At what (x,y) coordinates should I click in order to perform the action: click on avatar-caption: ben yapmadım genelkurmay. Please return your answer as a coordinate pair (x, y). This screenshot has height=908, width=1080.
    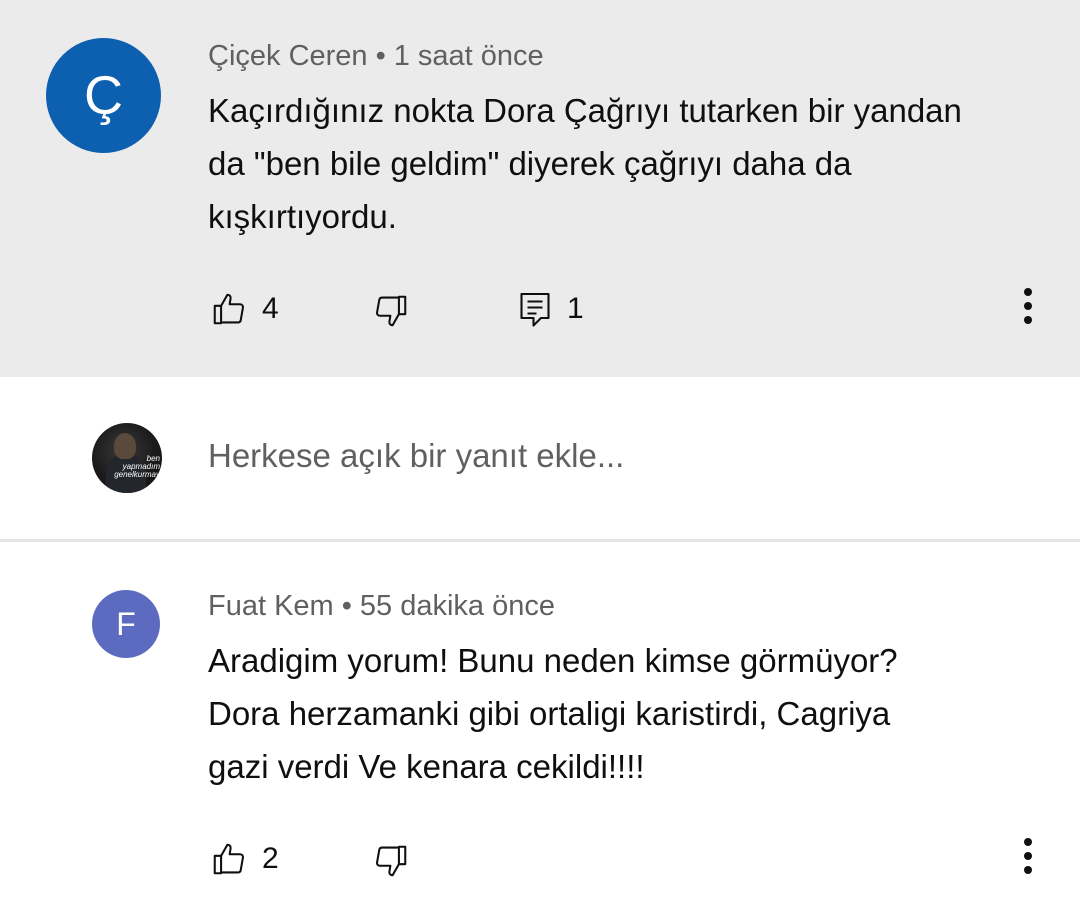
    Looking at the image, I should click on (137, 467).